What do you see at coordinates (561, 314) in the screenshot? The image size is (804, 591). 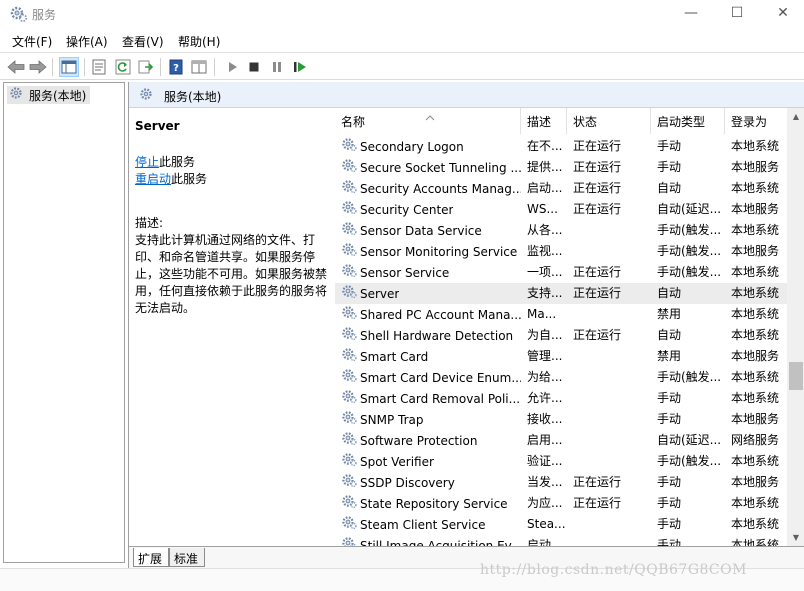 I see `service-row: Shared PC Account Mana... Ma... 禁用 本地系统` at bounding box center [561, 314].